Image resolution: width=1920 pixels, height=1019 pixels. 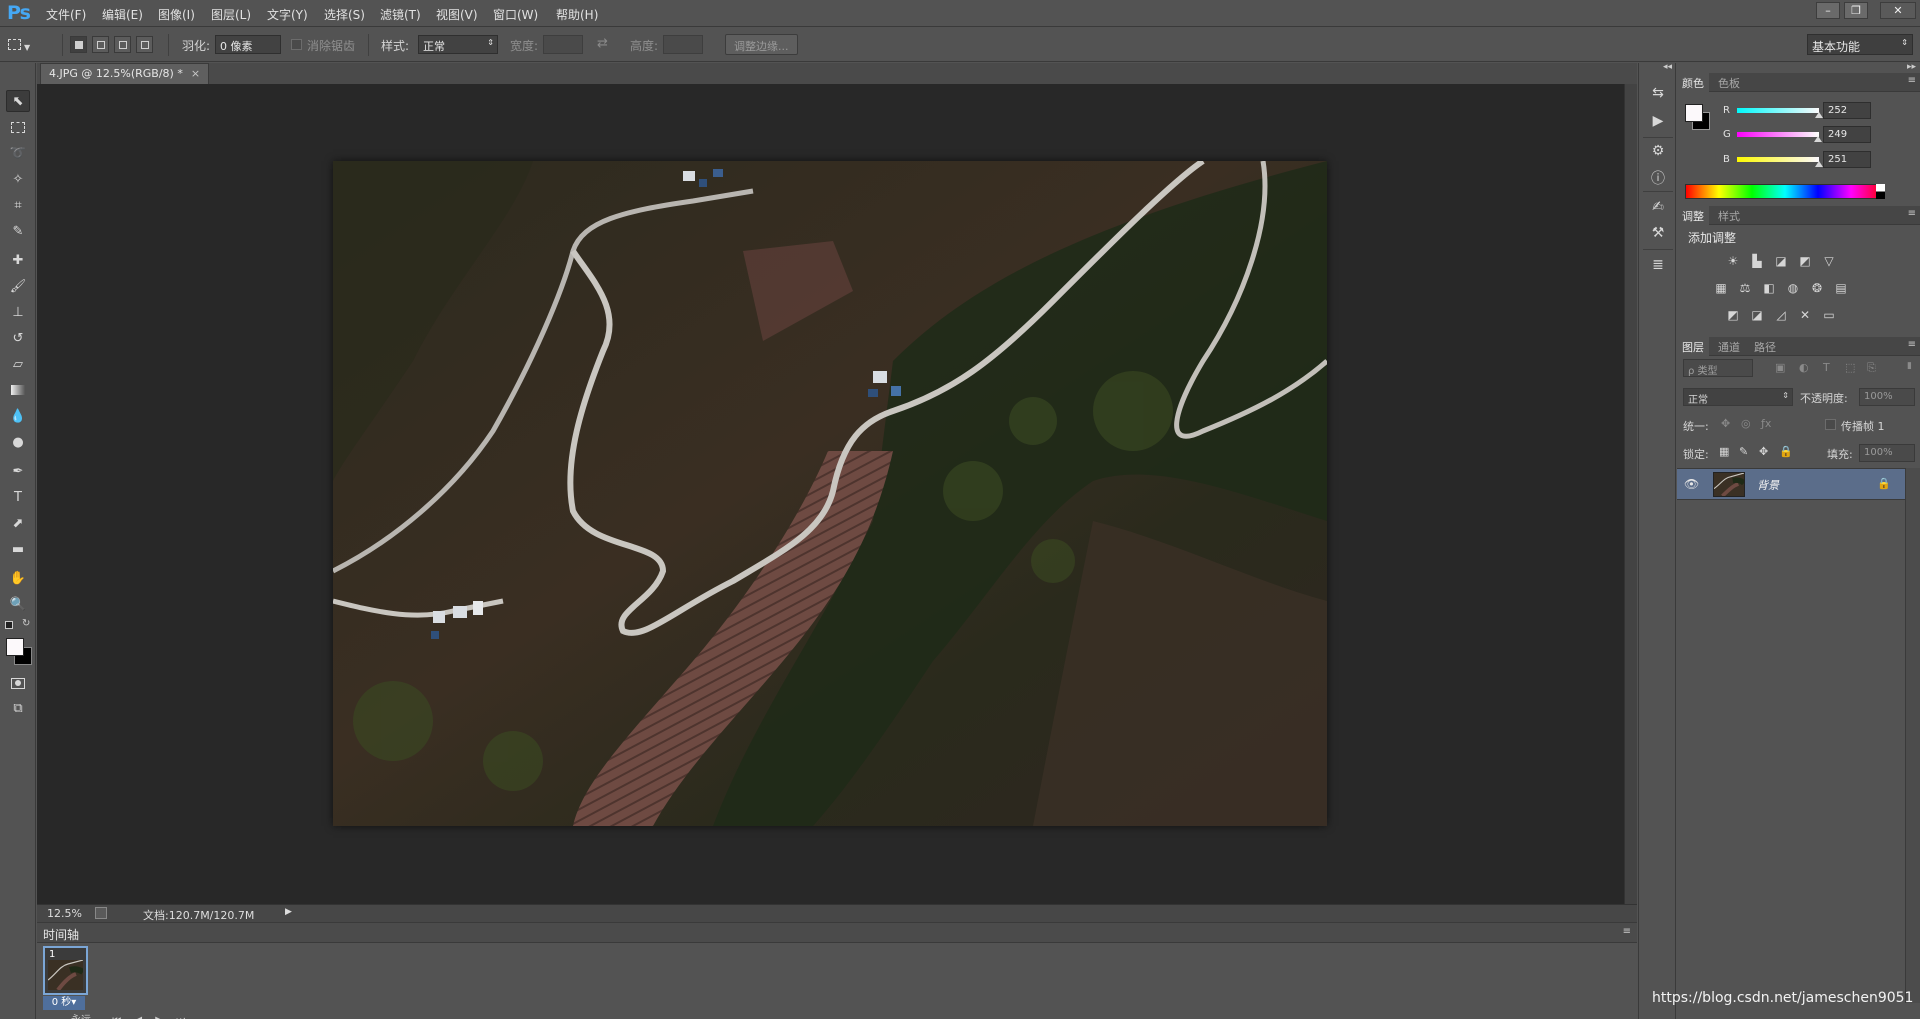 What do you see at coordinates (1733, 261) in the screenshot?
I see `brightness-contrast-icon: ☀` at bounding box center [1733, 261].